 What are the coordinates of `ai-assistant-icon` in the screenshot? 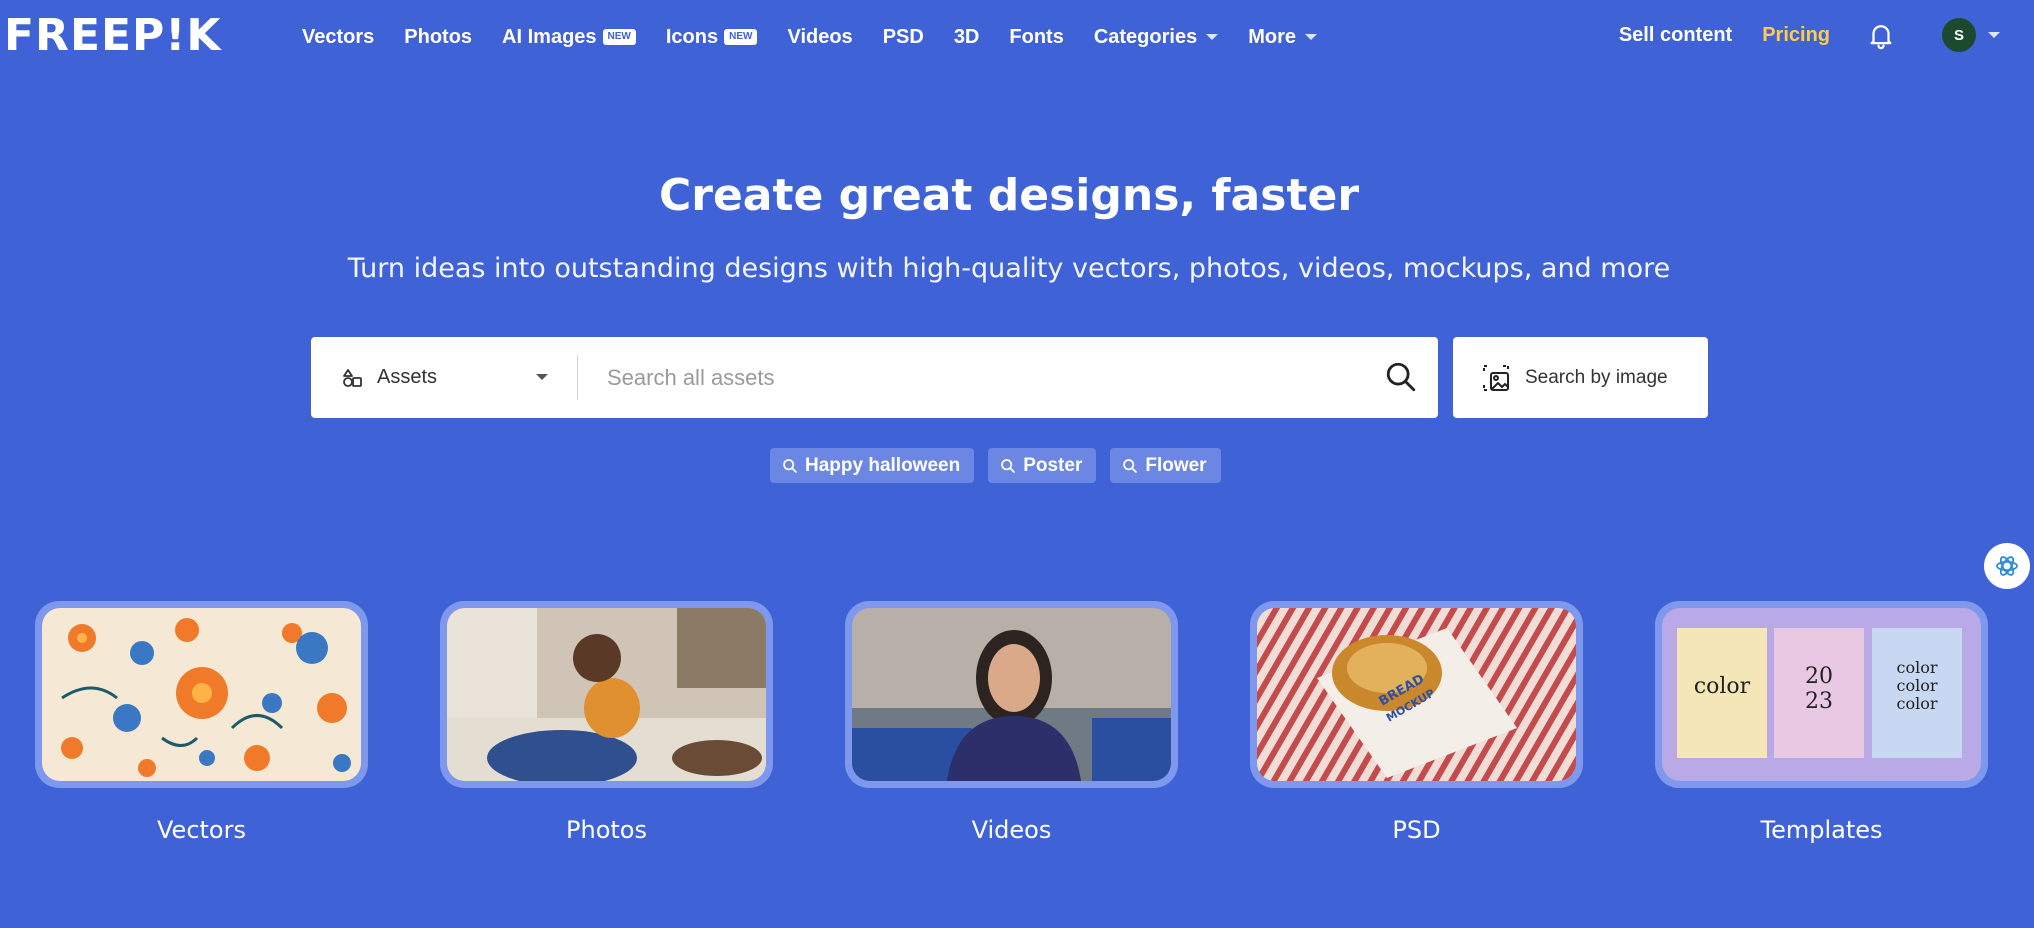 It's located at (2007, 566).